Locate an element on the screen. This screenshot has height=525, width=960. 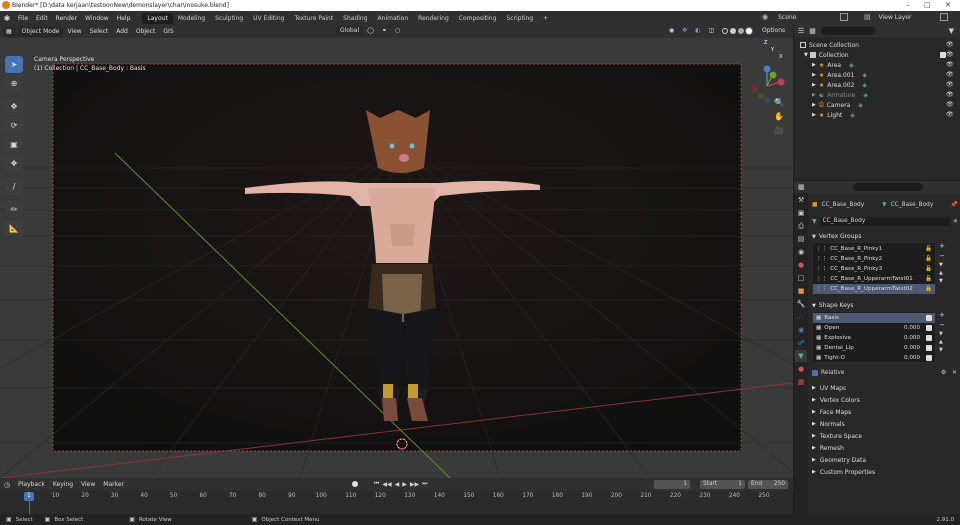
section-normals: ▶ Normals is located at coordinates (885, 424).